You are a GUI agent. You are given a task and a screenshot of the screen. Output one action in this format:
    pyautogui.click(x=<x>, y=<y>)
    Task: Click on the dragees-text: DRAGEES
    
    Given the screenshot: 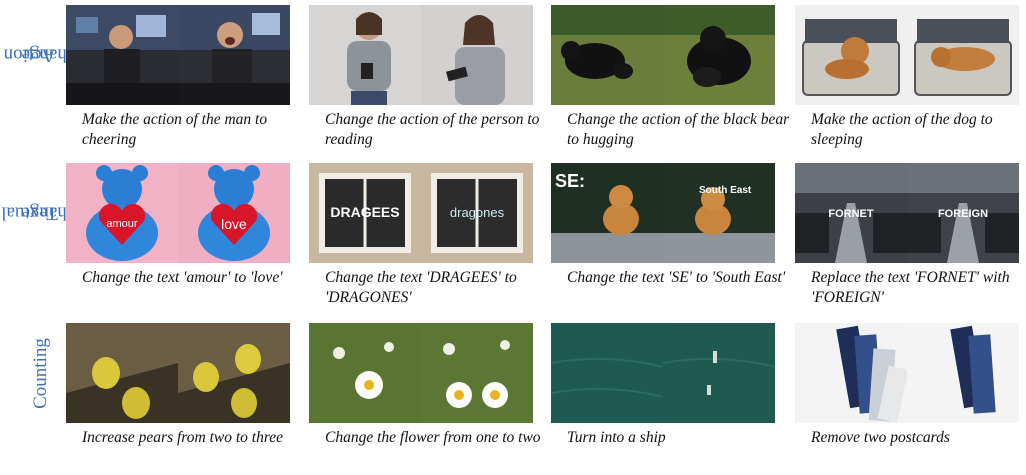 What is the action you would take?
    pyautogui.click(x=364, y=212)
    